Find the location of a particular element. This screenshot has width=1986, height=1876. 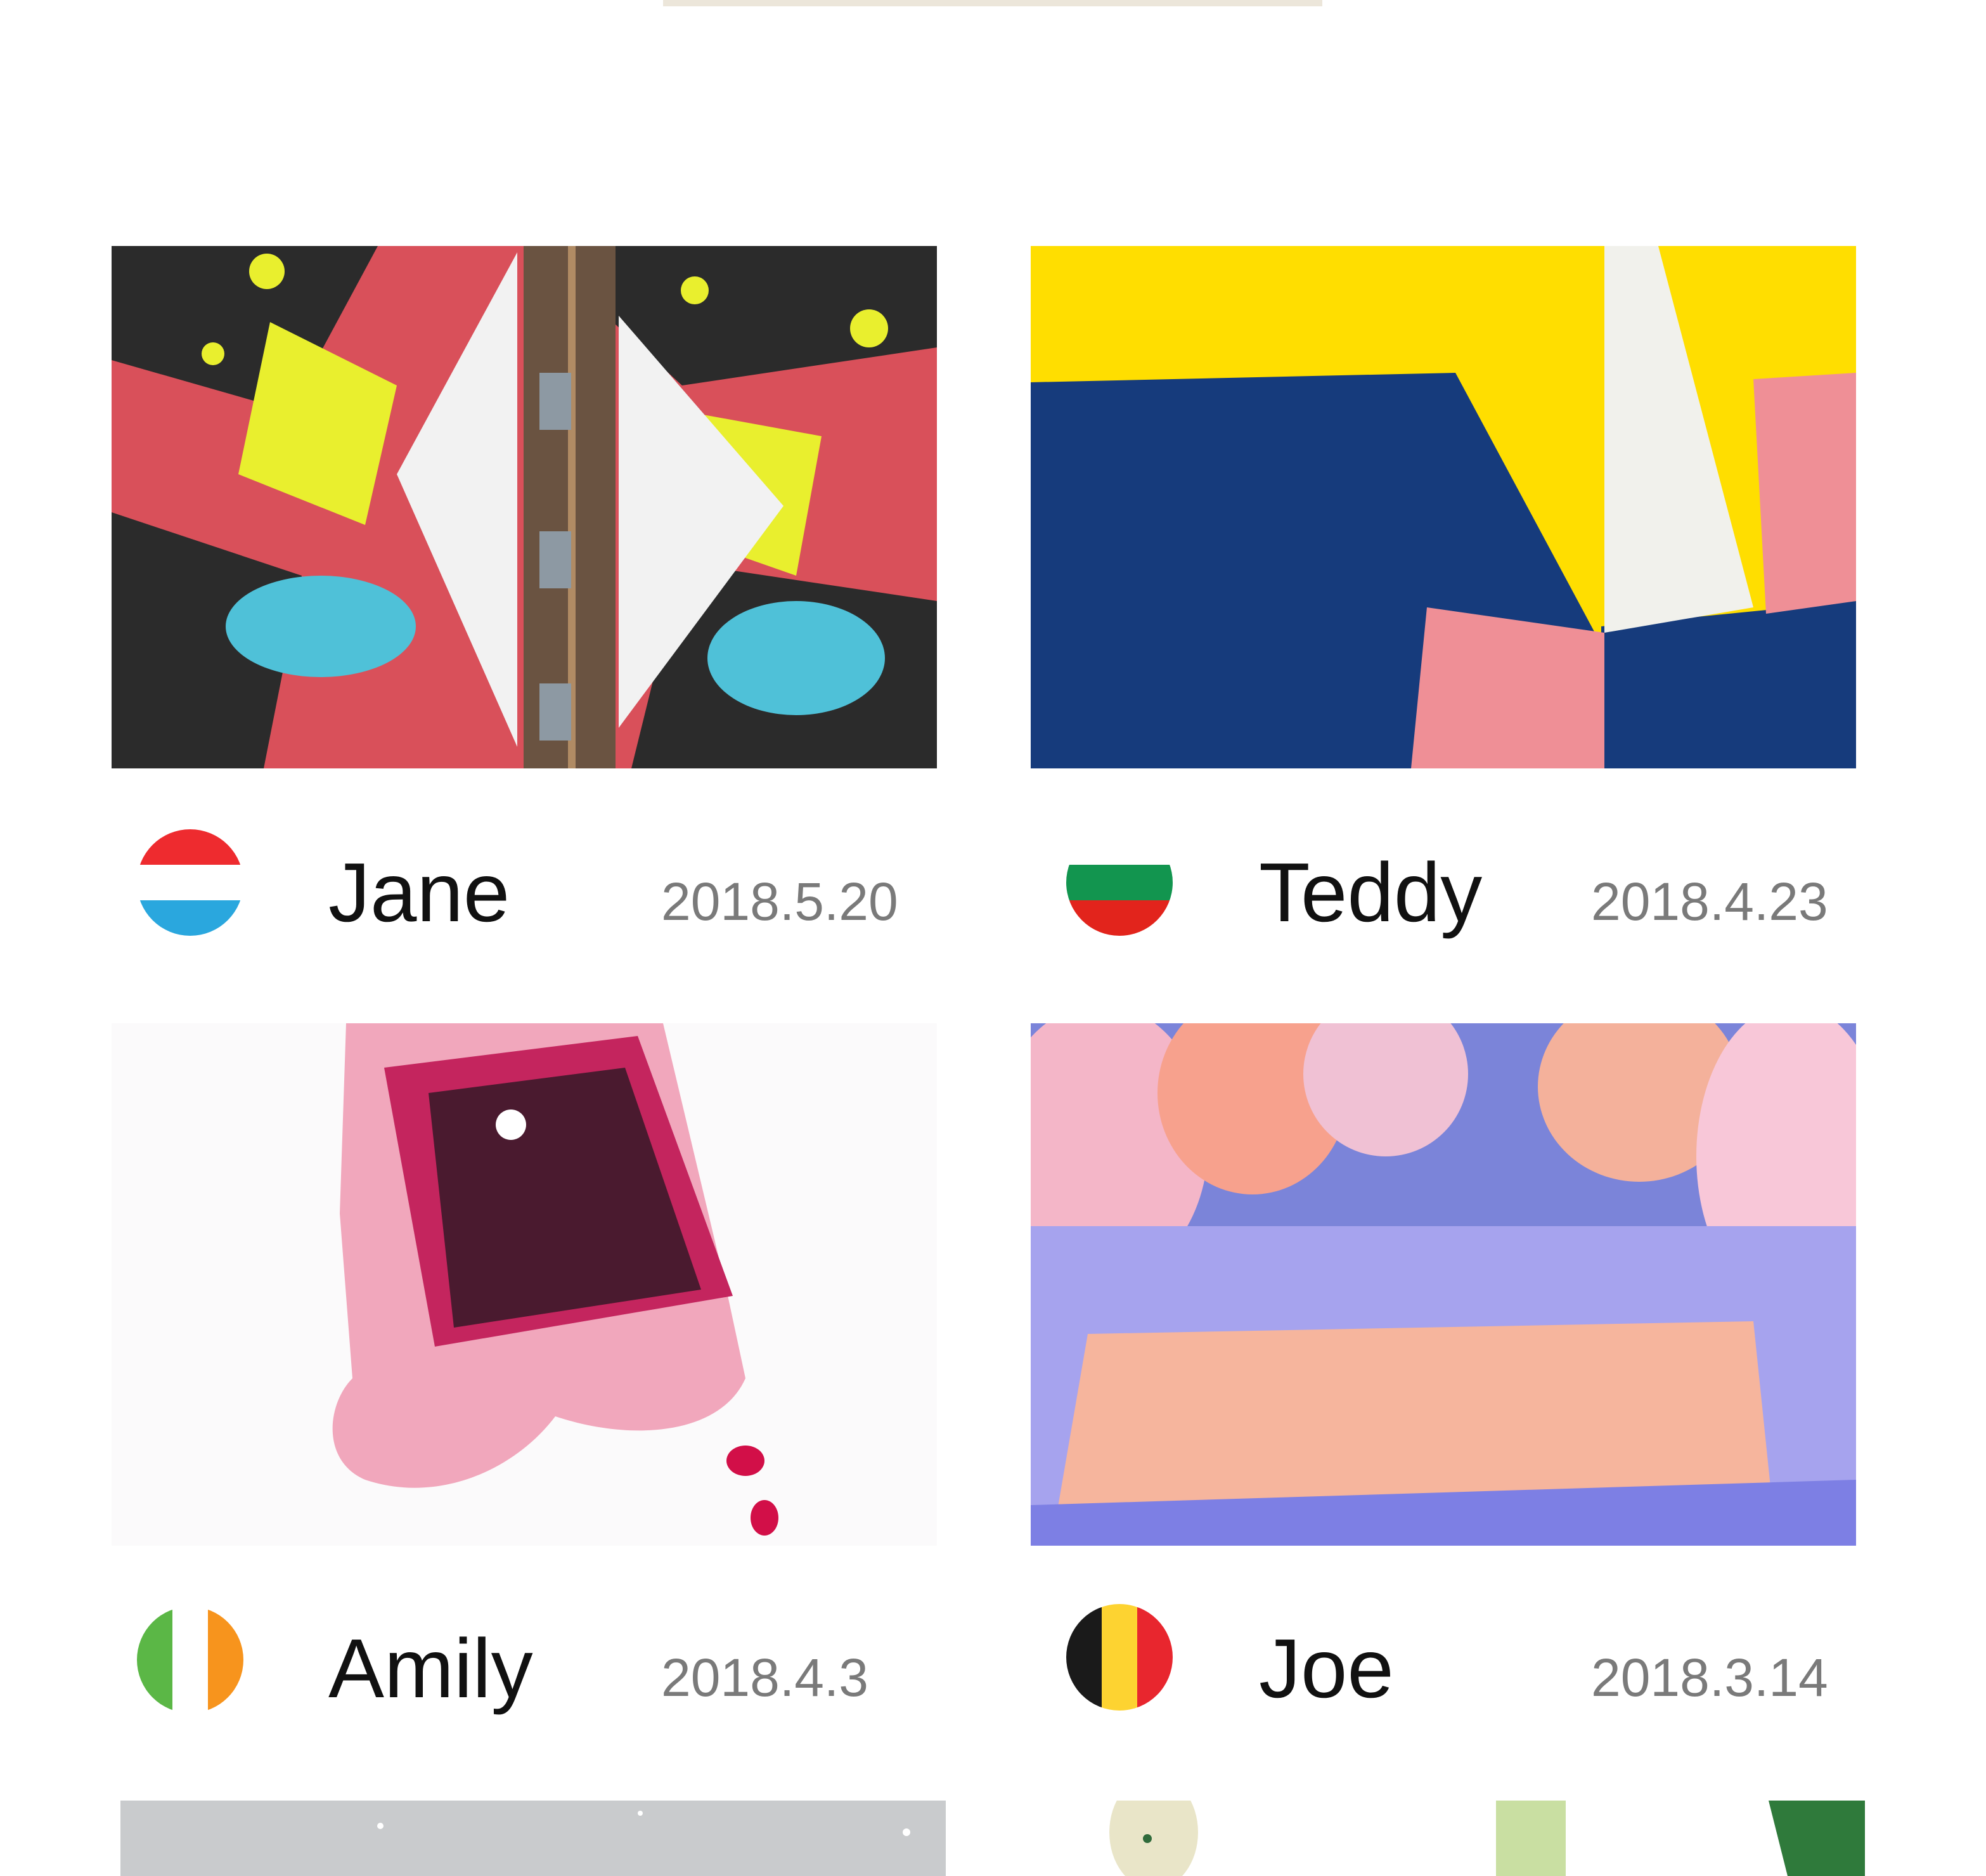

author-name: Joe is located at coordinates (1326, 1668).